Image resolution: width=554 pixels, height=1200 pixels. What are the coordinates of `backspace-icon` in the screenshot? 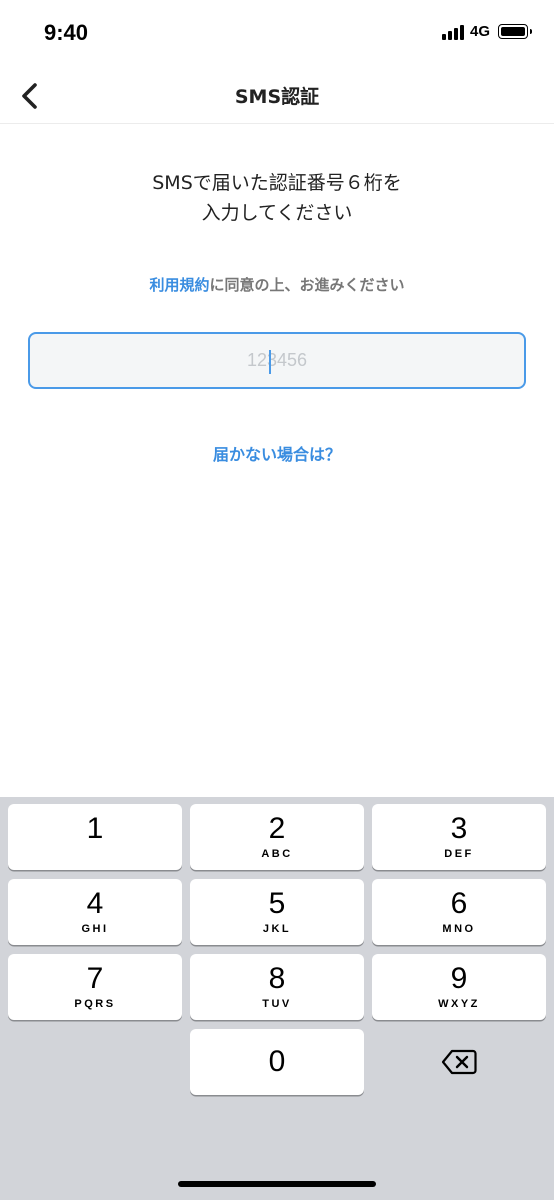 It's located at (459, 1062).